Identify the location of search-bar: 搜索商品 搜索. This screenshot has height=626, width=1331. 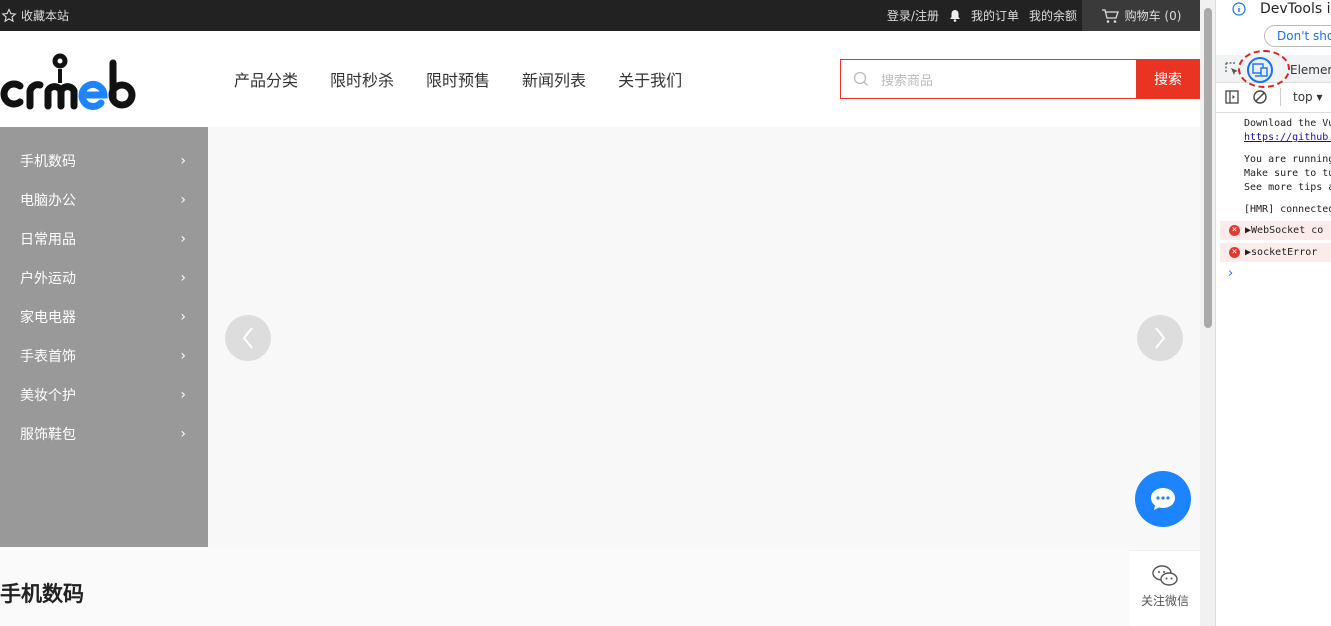
(1020, 79).